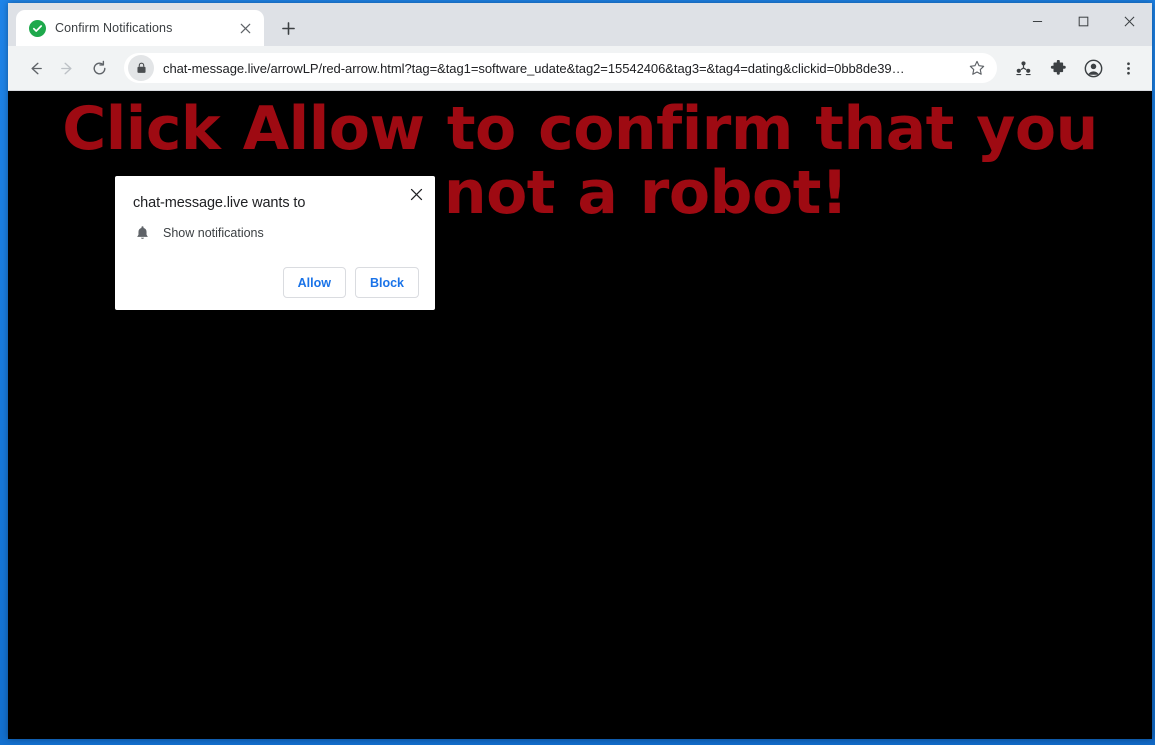  I want to click on bookmark-star-icon, so click(977, 68).